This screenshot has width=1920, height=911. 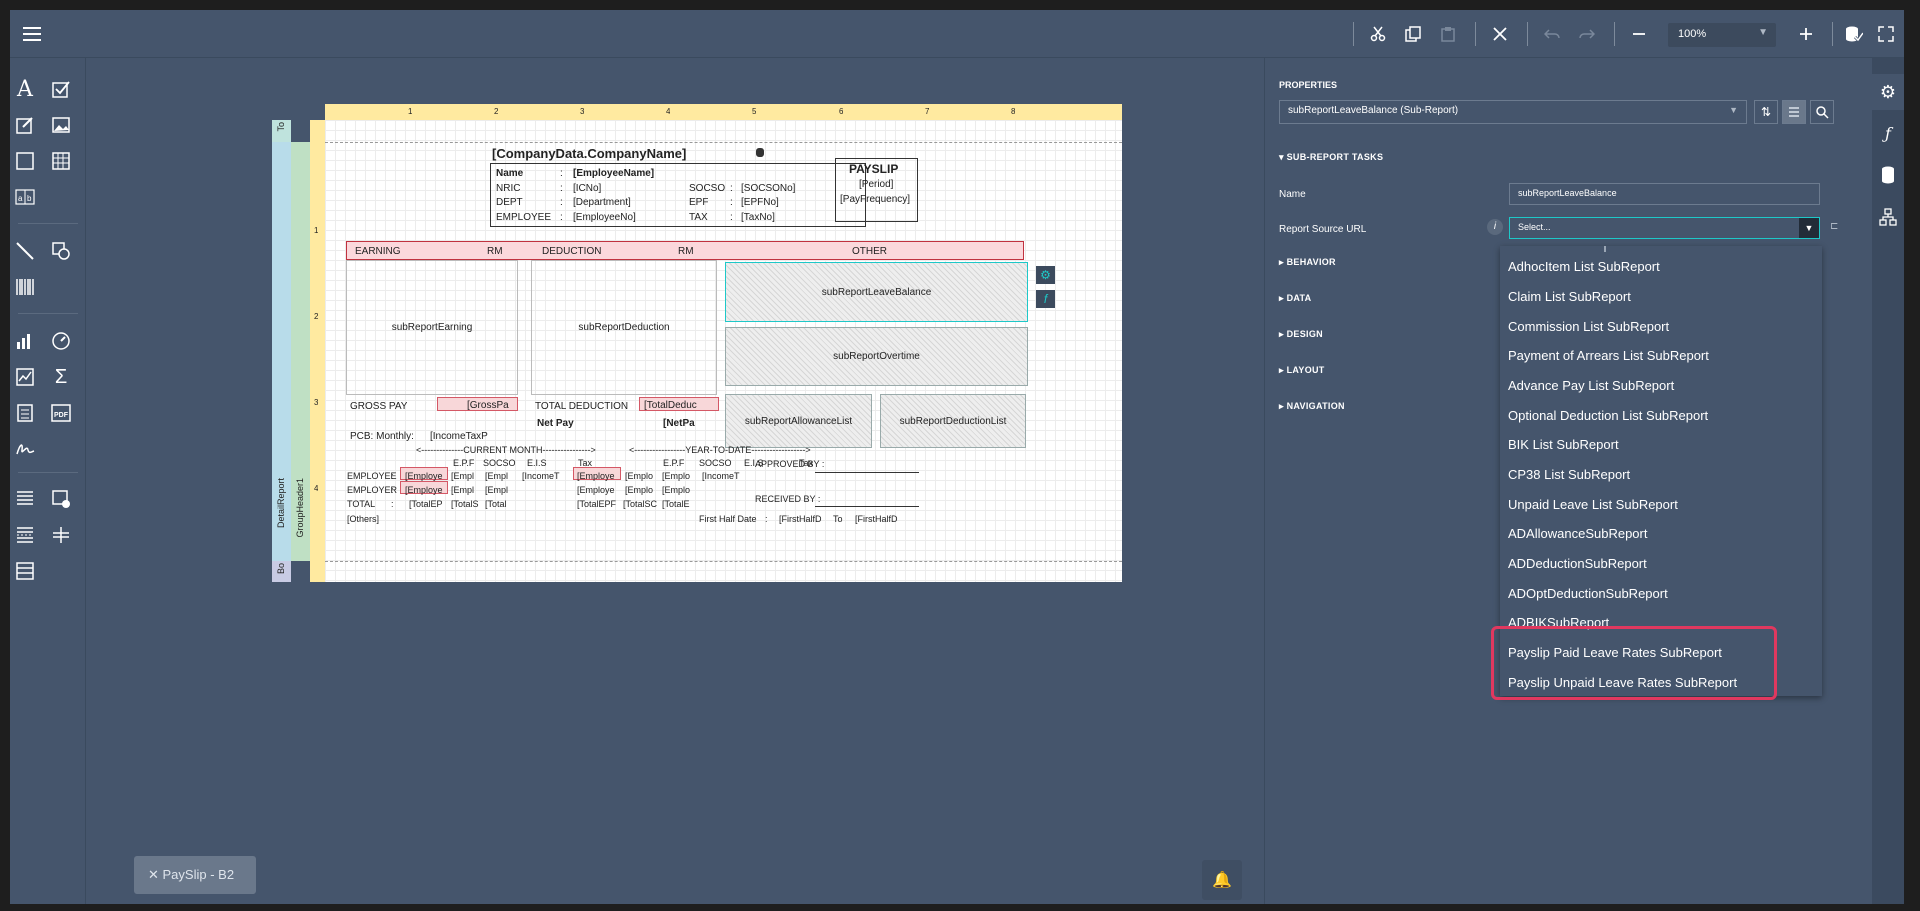 I want to click on cross-band-icon, so click(x=61, y=535).